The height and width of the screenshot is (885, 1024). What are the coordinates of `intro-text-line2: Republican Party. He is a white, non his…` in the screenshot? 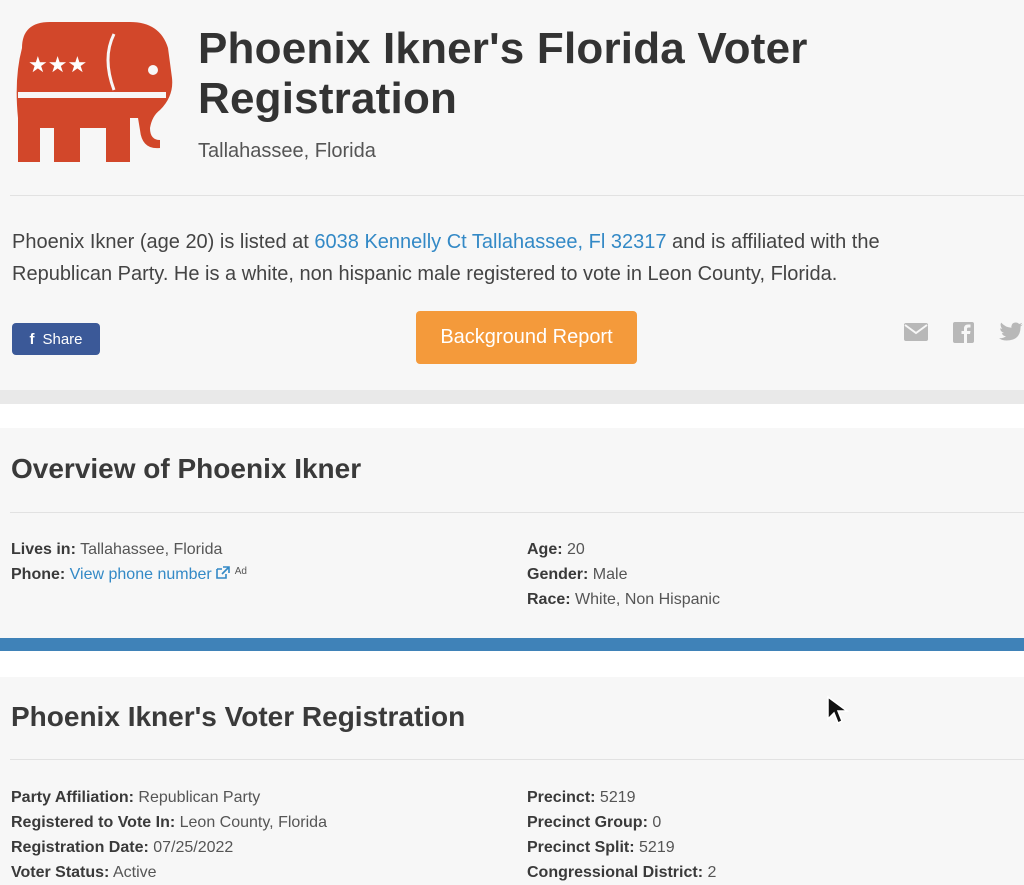 It's located at (425, 274).